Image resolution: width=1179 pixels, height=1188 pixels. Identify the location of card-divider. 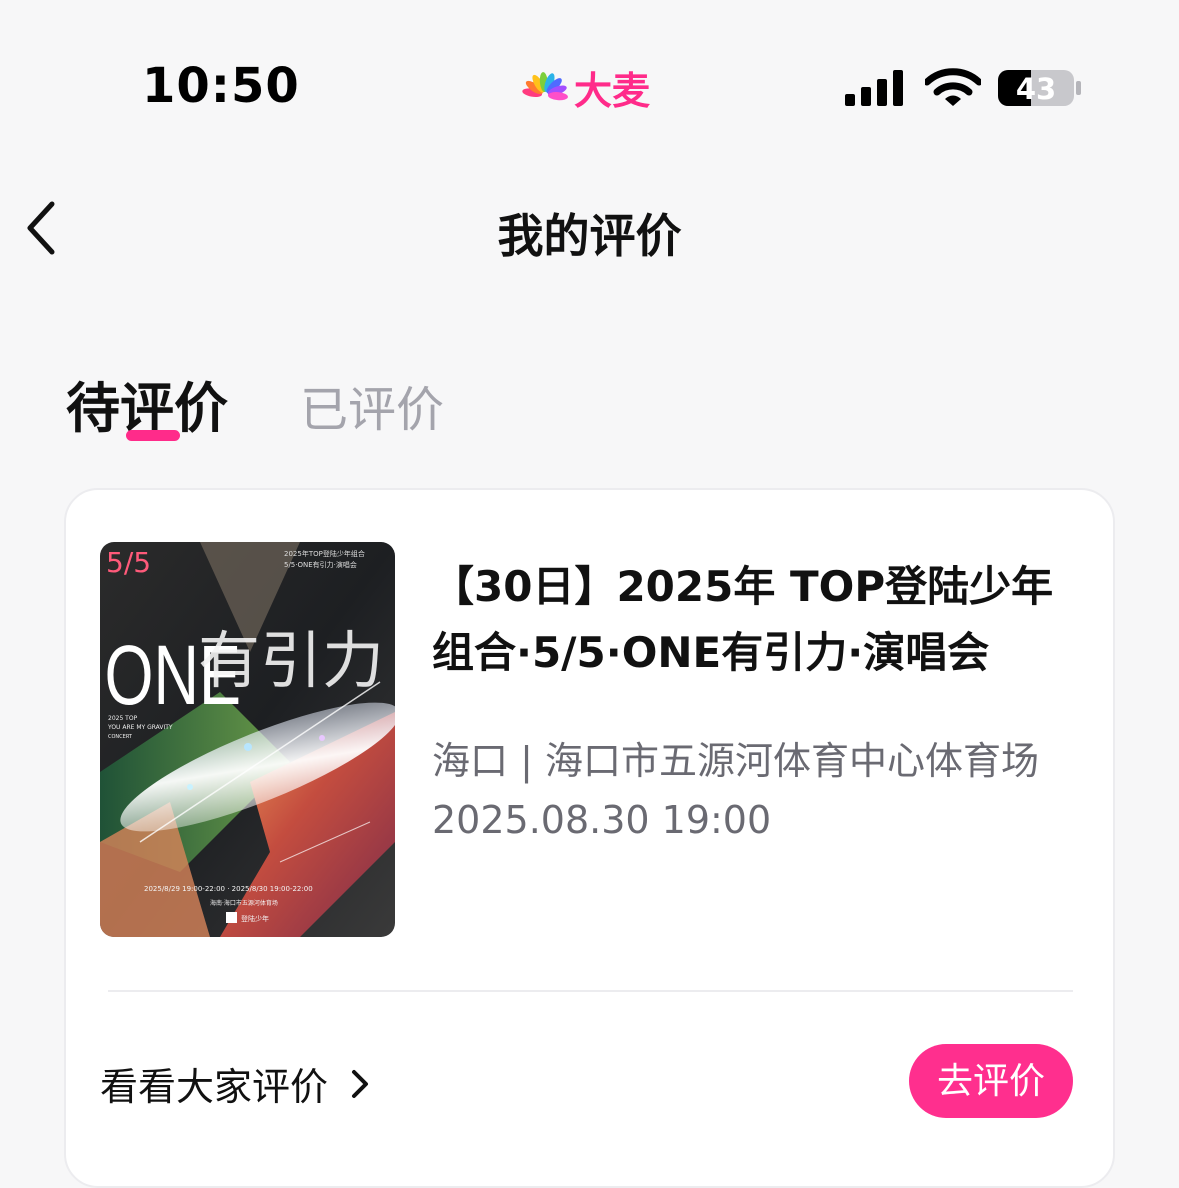
(590, 991).